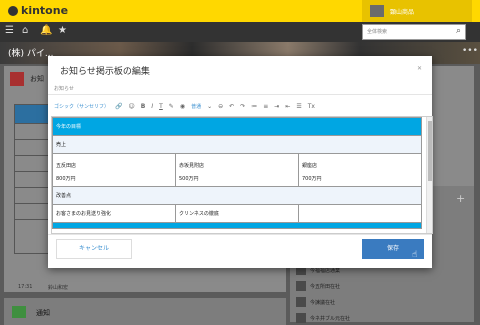 The width and height of the screenshot is (480, 325). What do you see at coordinates (458, 31) in the screenshot?
I see `search-icon: ⌕` at bounding box center [458, 31].